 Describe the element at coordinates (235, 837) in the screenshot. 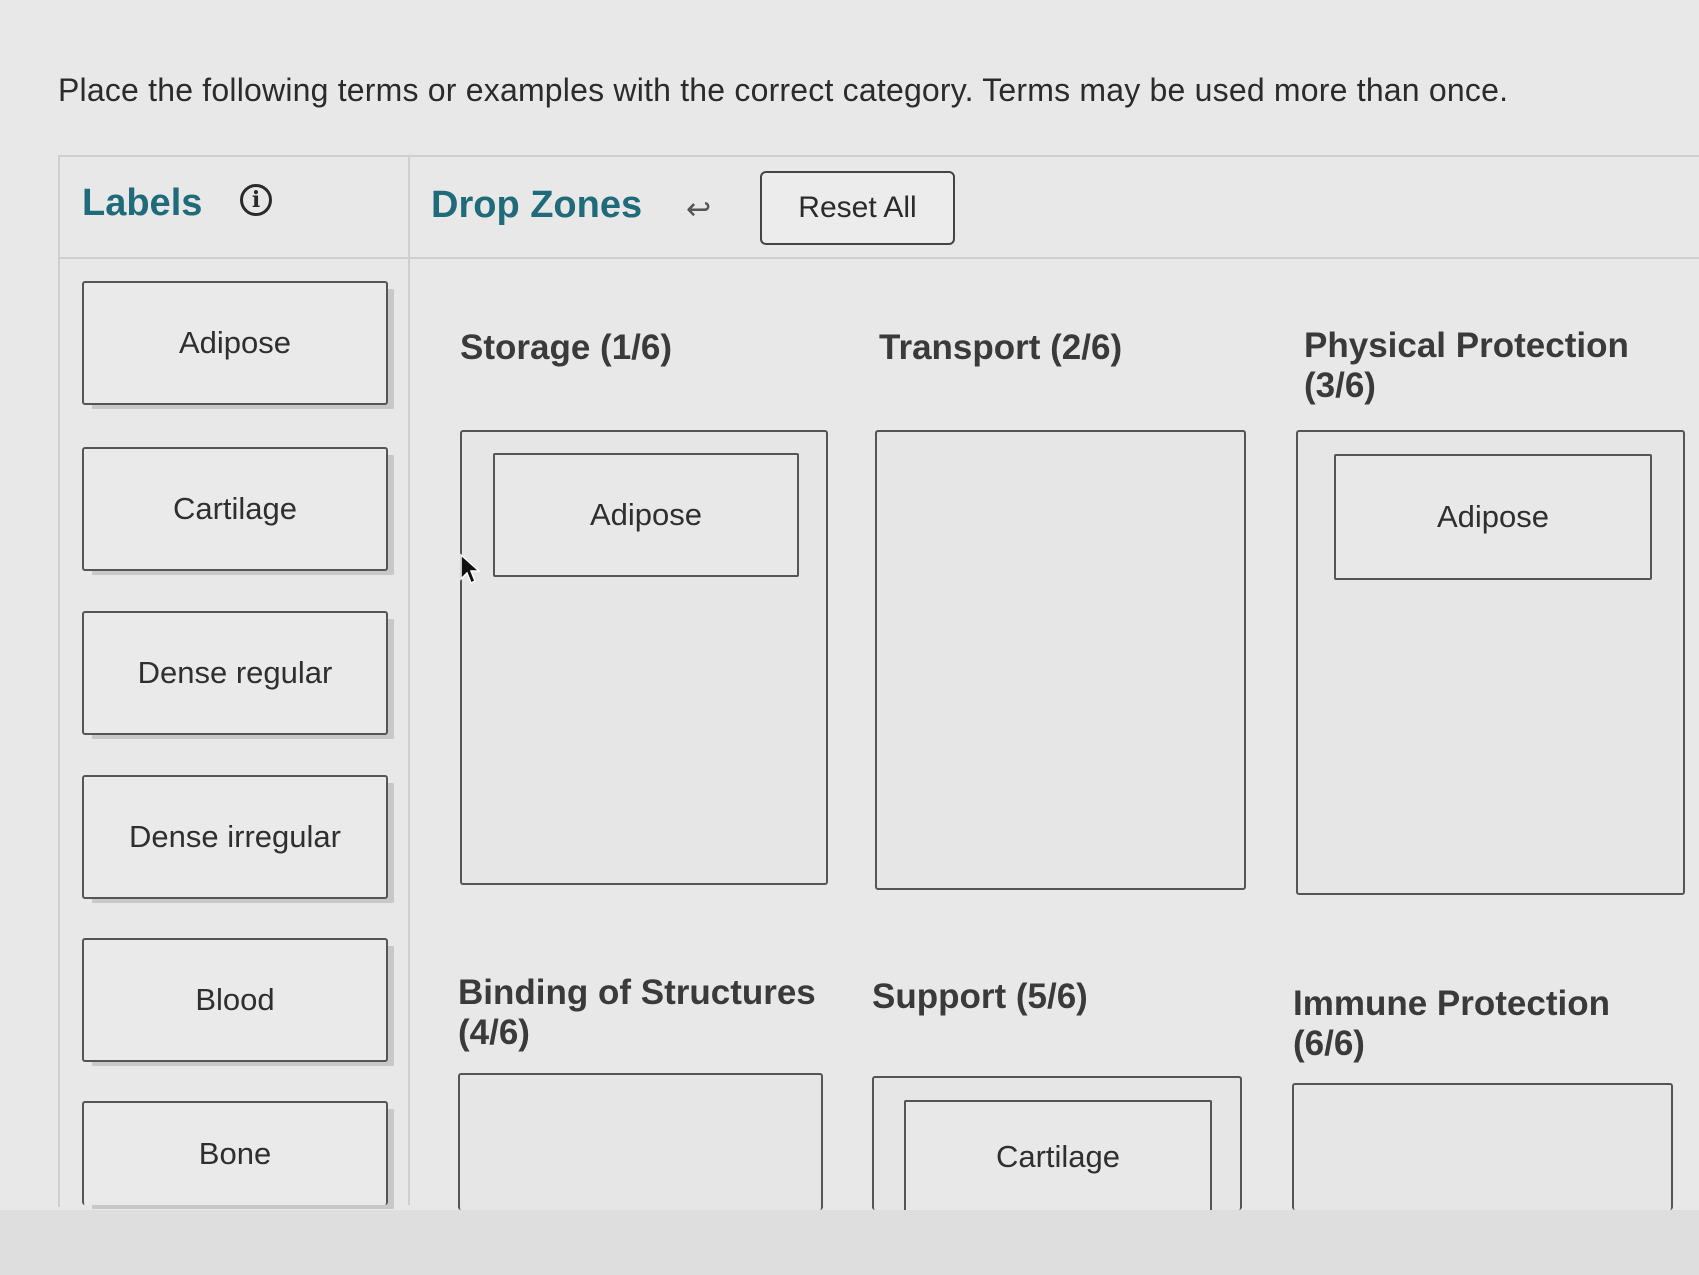

I see `label-tile-dense-irregular: Dense irregular` at that location.